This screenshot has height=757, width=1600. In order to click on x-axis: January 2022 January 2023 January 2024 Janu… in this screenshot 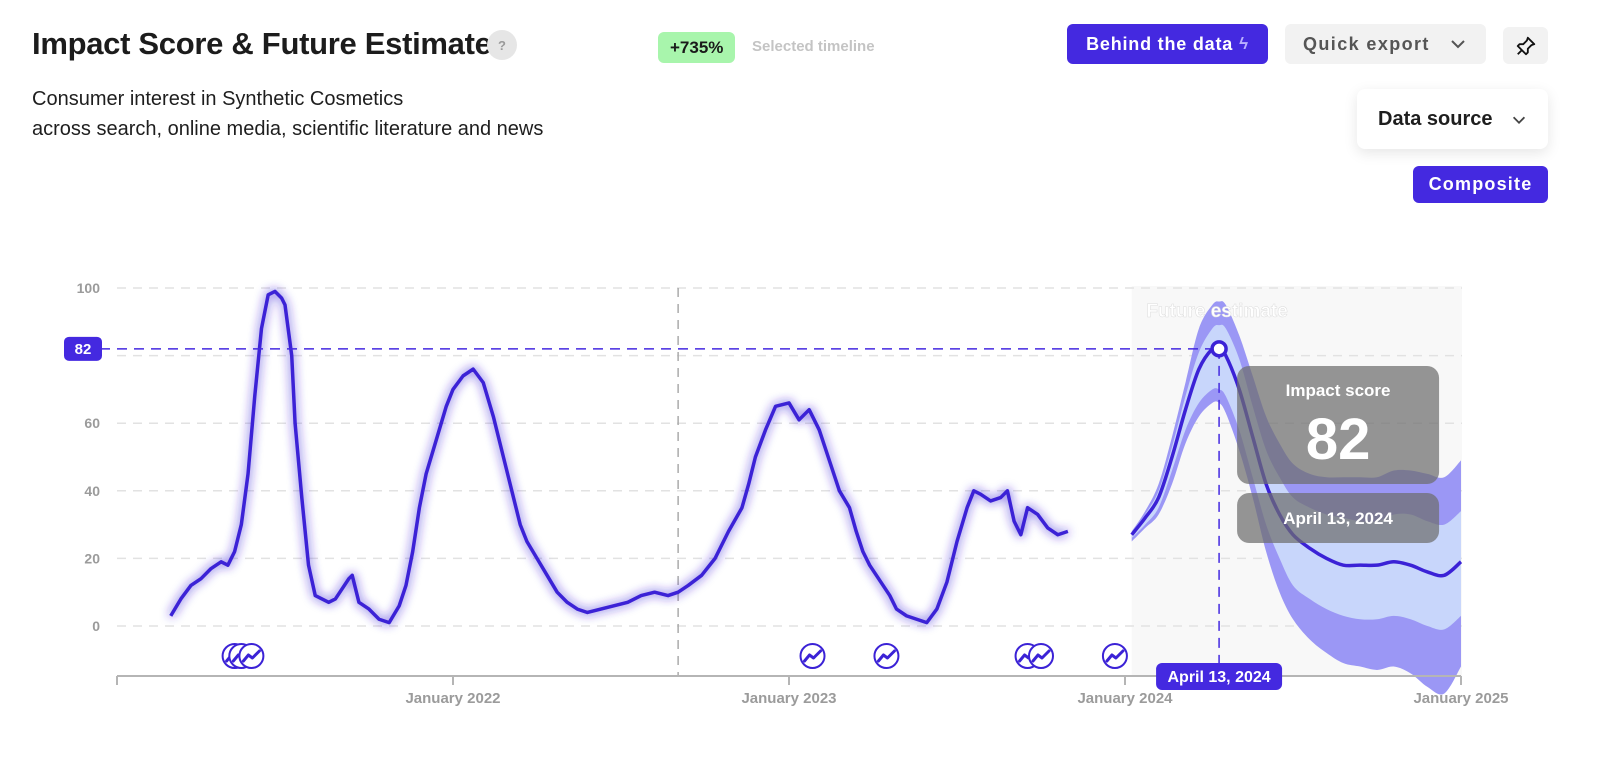, I will do `click(812, 691)`.